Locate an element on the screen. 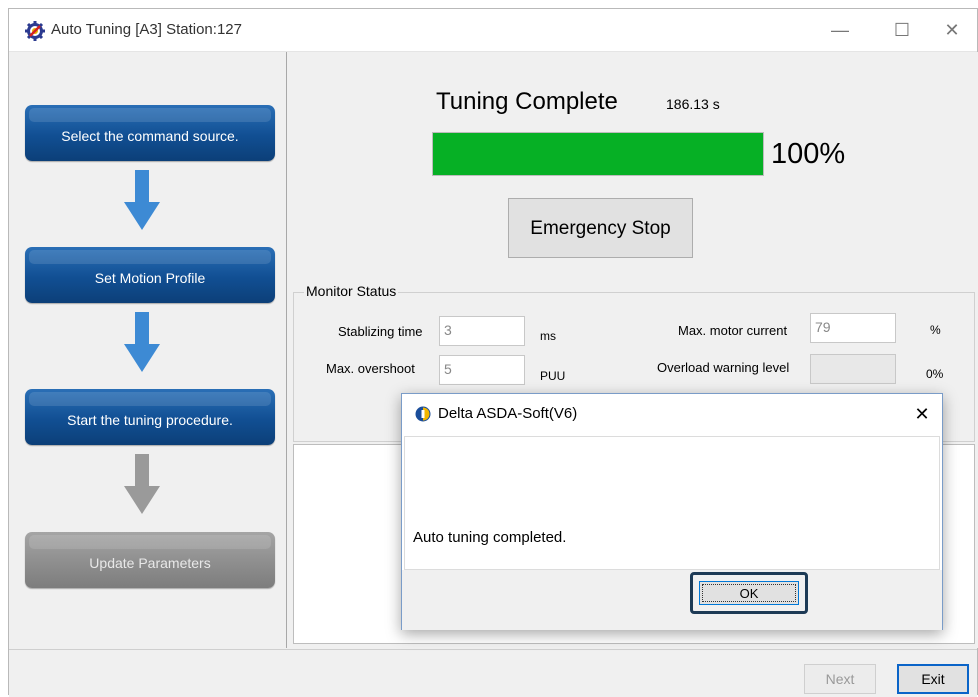 The height and width of the screenshot is (697, 978). stabilizing-time-field: 3 is located at coordinates (482, 331).